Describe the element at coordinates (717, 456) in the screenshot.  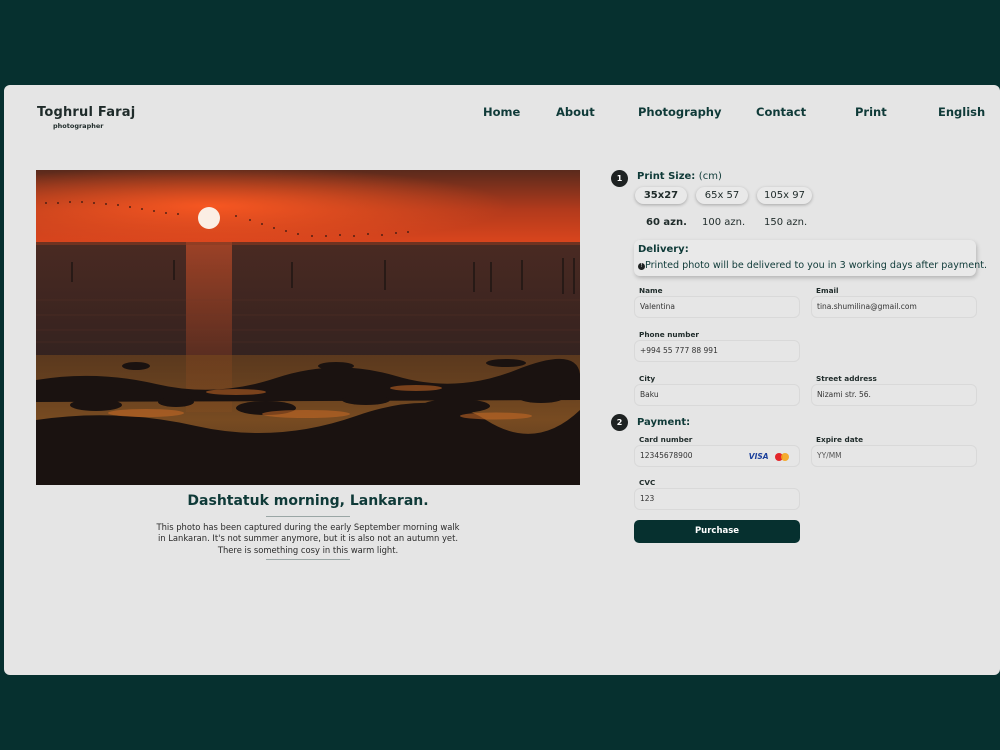
I see `card-number-input: 12345678900 VISA` at that location.